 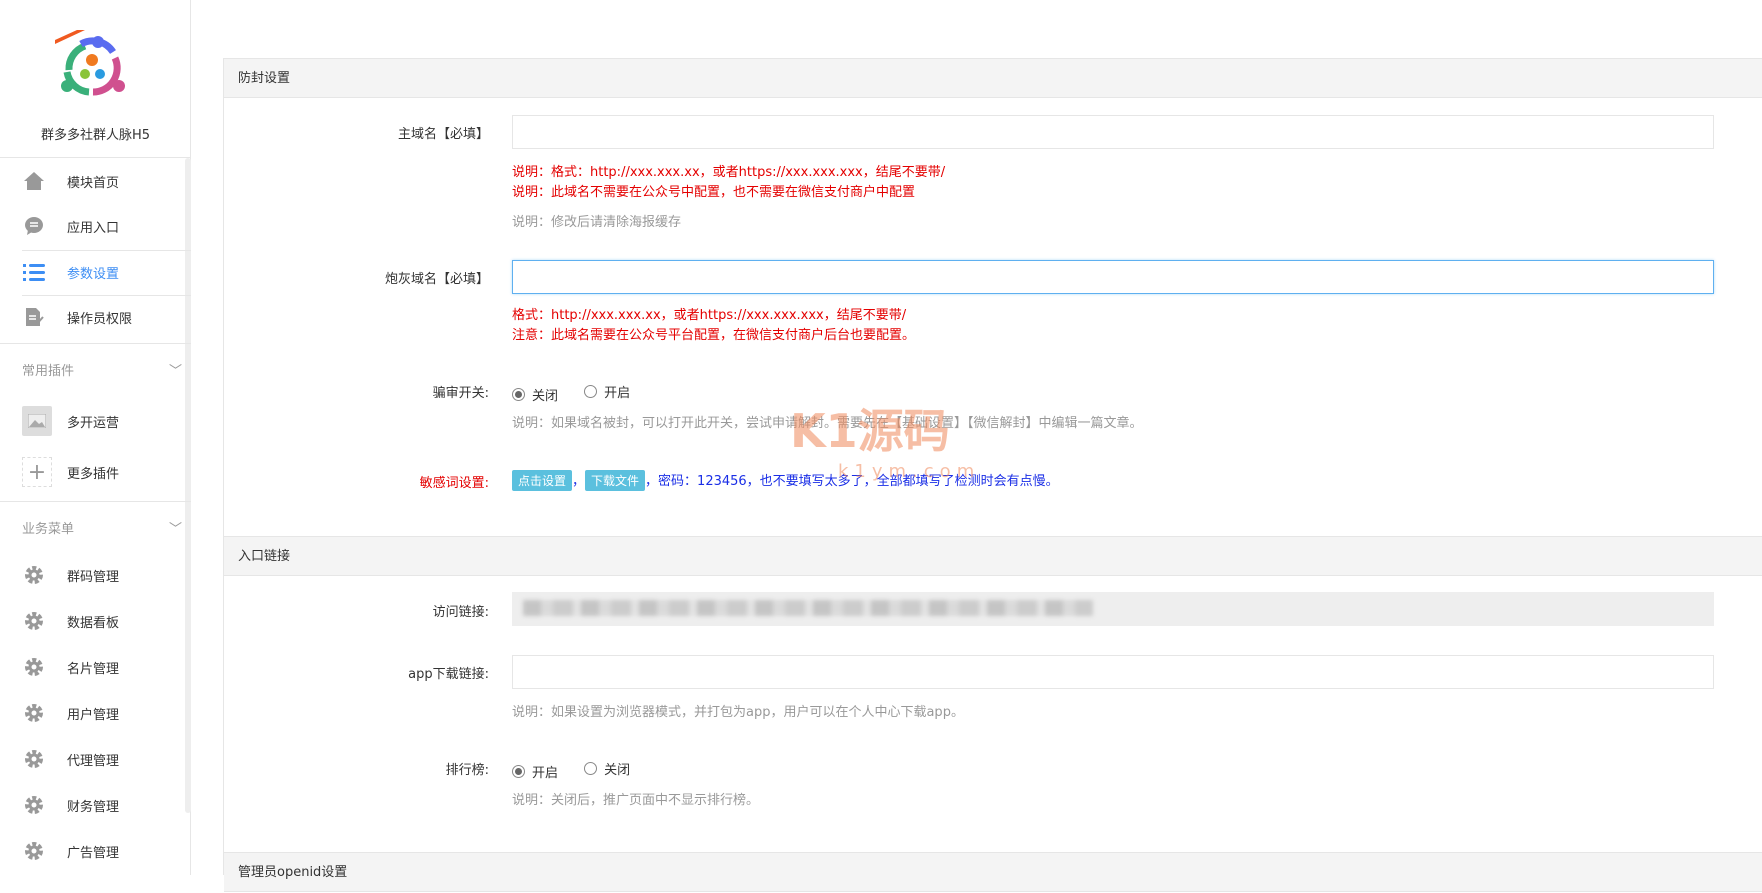 I want to click on chat-icon, so click(x=34, y=226).